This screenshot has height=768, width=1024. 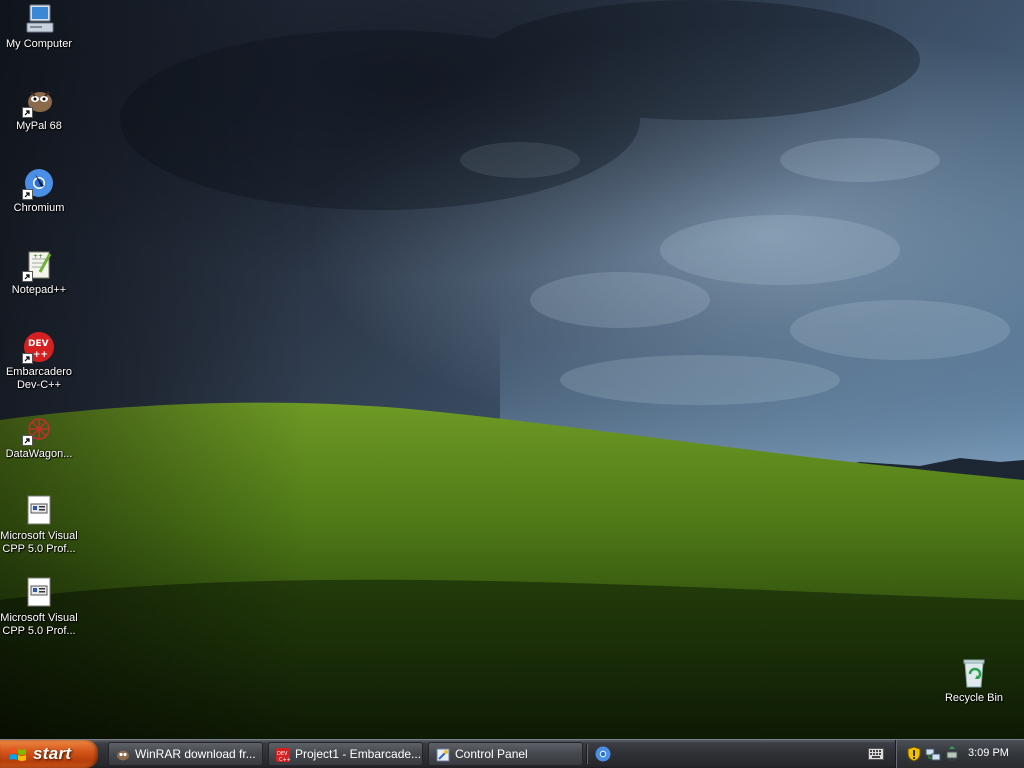 I want to click on taskbar-button-control-panel: Control Panel, so click(x=505, y=754).